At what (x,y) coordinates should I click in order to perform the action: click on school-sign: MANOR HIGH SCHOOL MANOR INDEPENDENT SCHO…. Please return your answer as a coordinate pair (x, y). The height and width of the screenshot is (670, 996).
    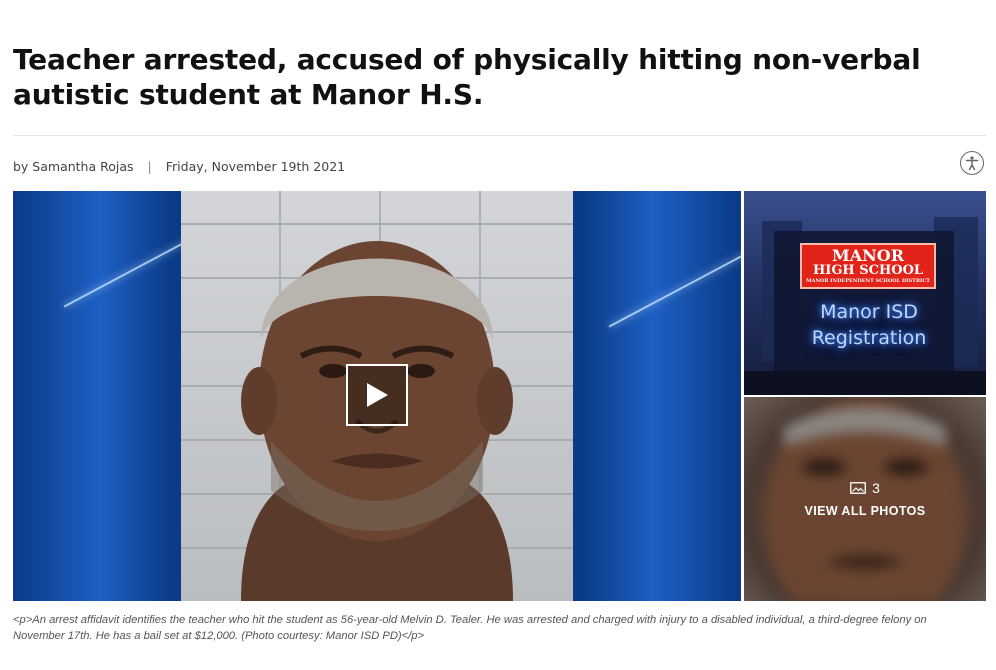
    Looking at the image, I should click on (868, 266).